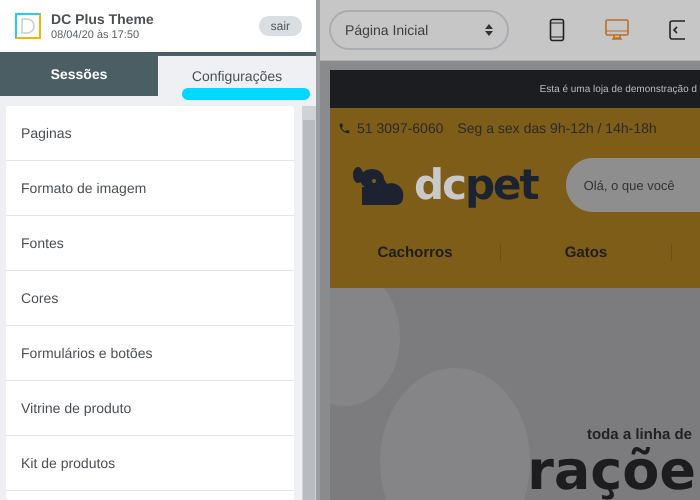 The image size is (700, 500). Describe the element at coordinates (611, 471) in the screenshot. I see `banner-title: raçõe` at that location.